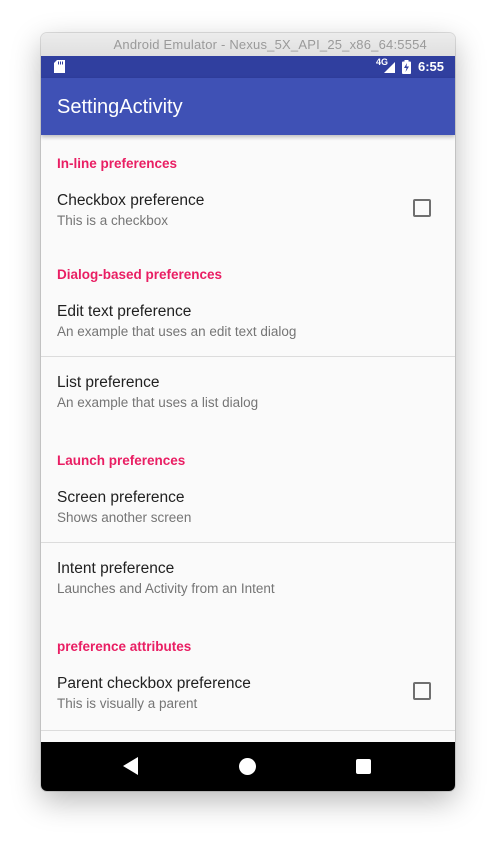  I want to click on navigation-bar, so click(248, 766).